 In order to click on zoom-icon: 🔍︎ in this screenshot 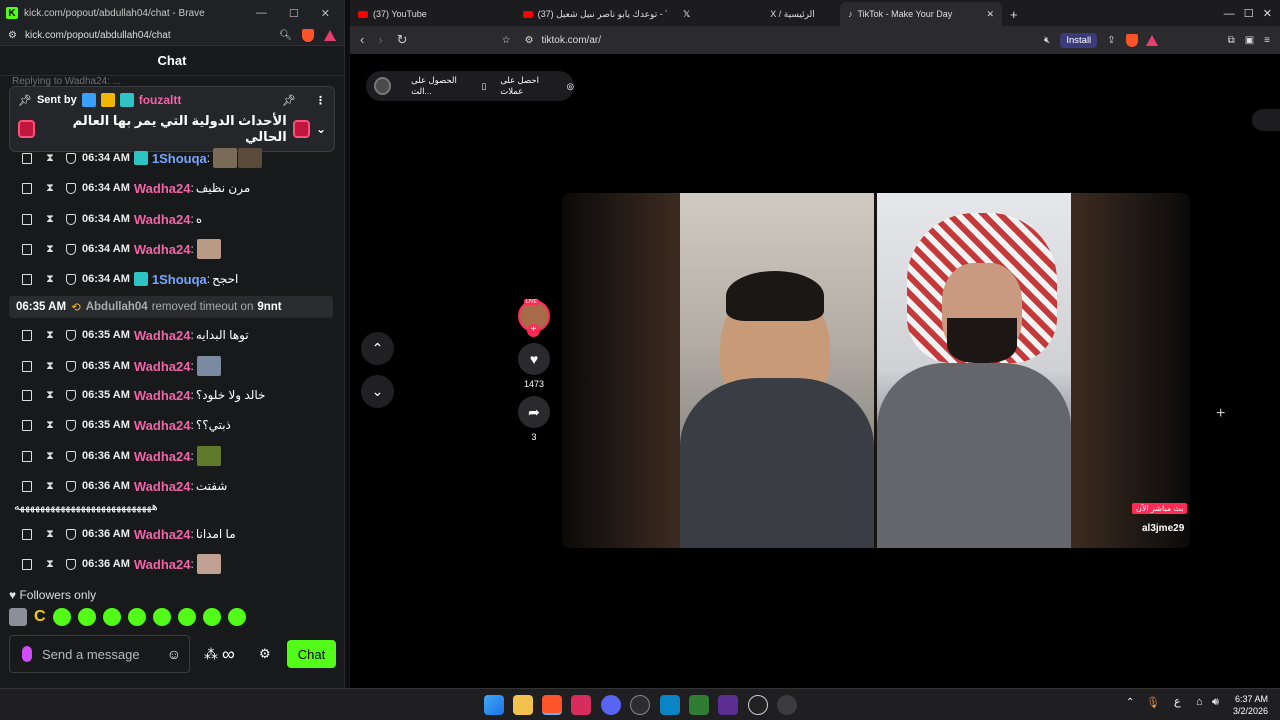, I will do `click(285, 35)`.